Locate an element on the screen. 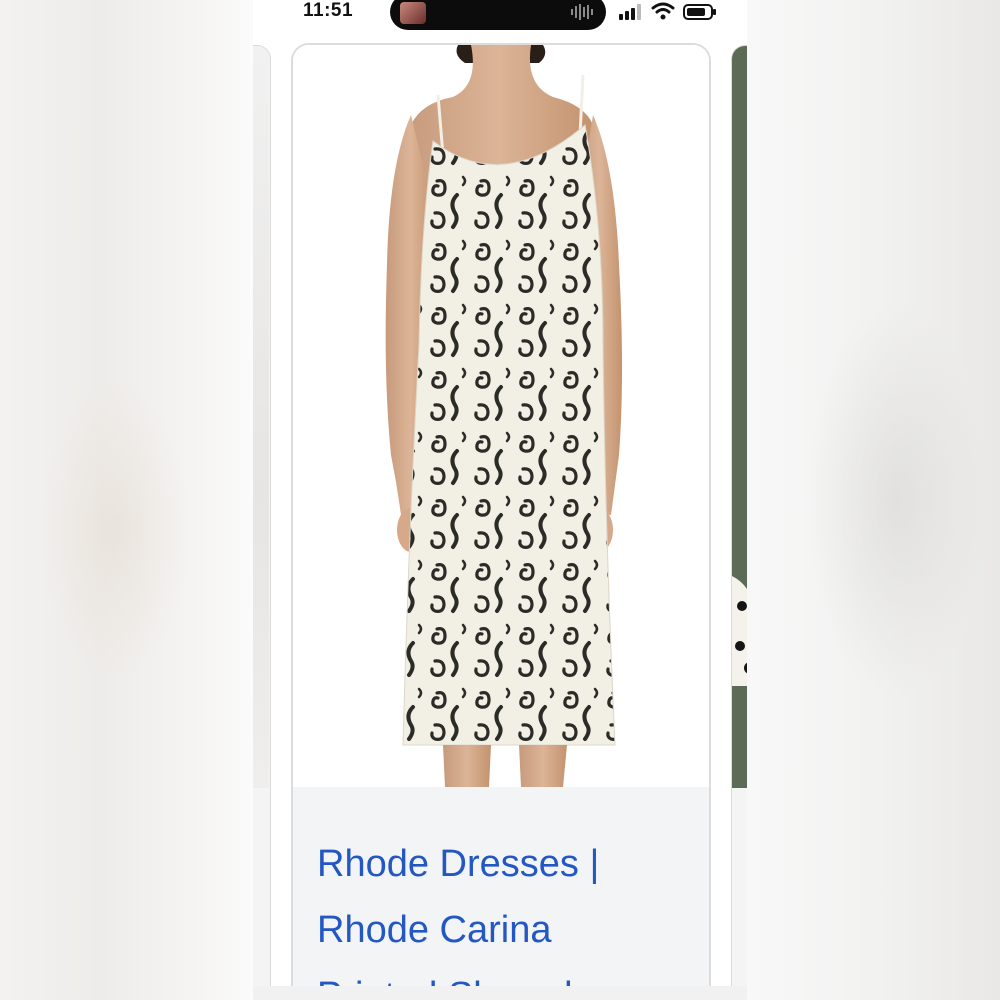 The width and height of the screenshot is (1000, 1000). dynamic-island is located at coordinates (498, 15).